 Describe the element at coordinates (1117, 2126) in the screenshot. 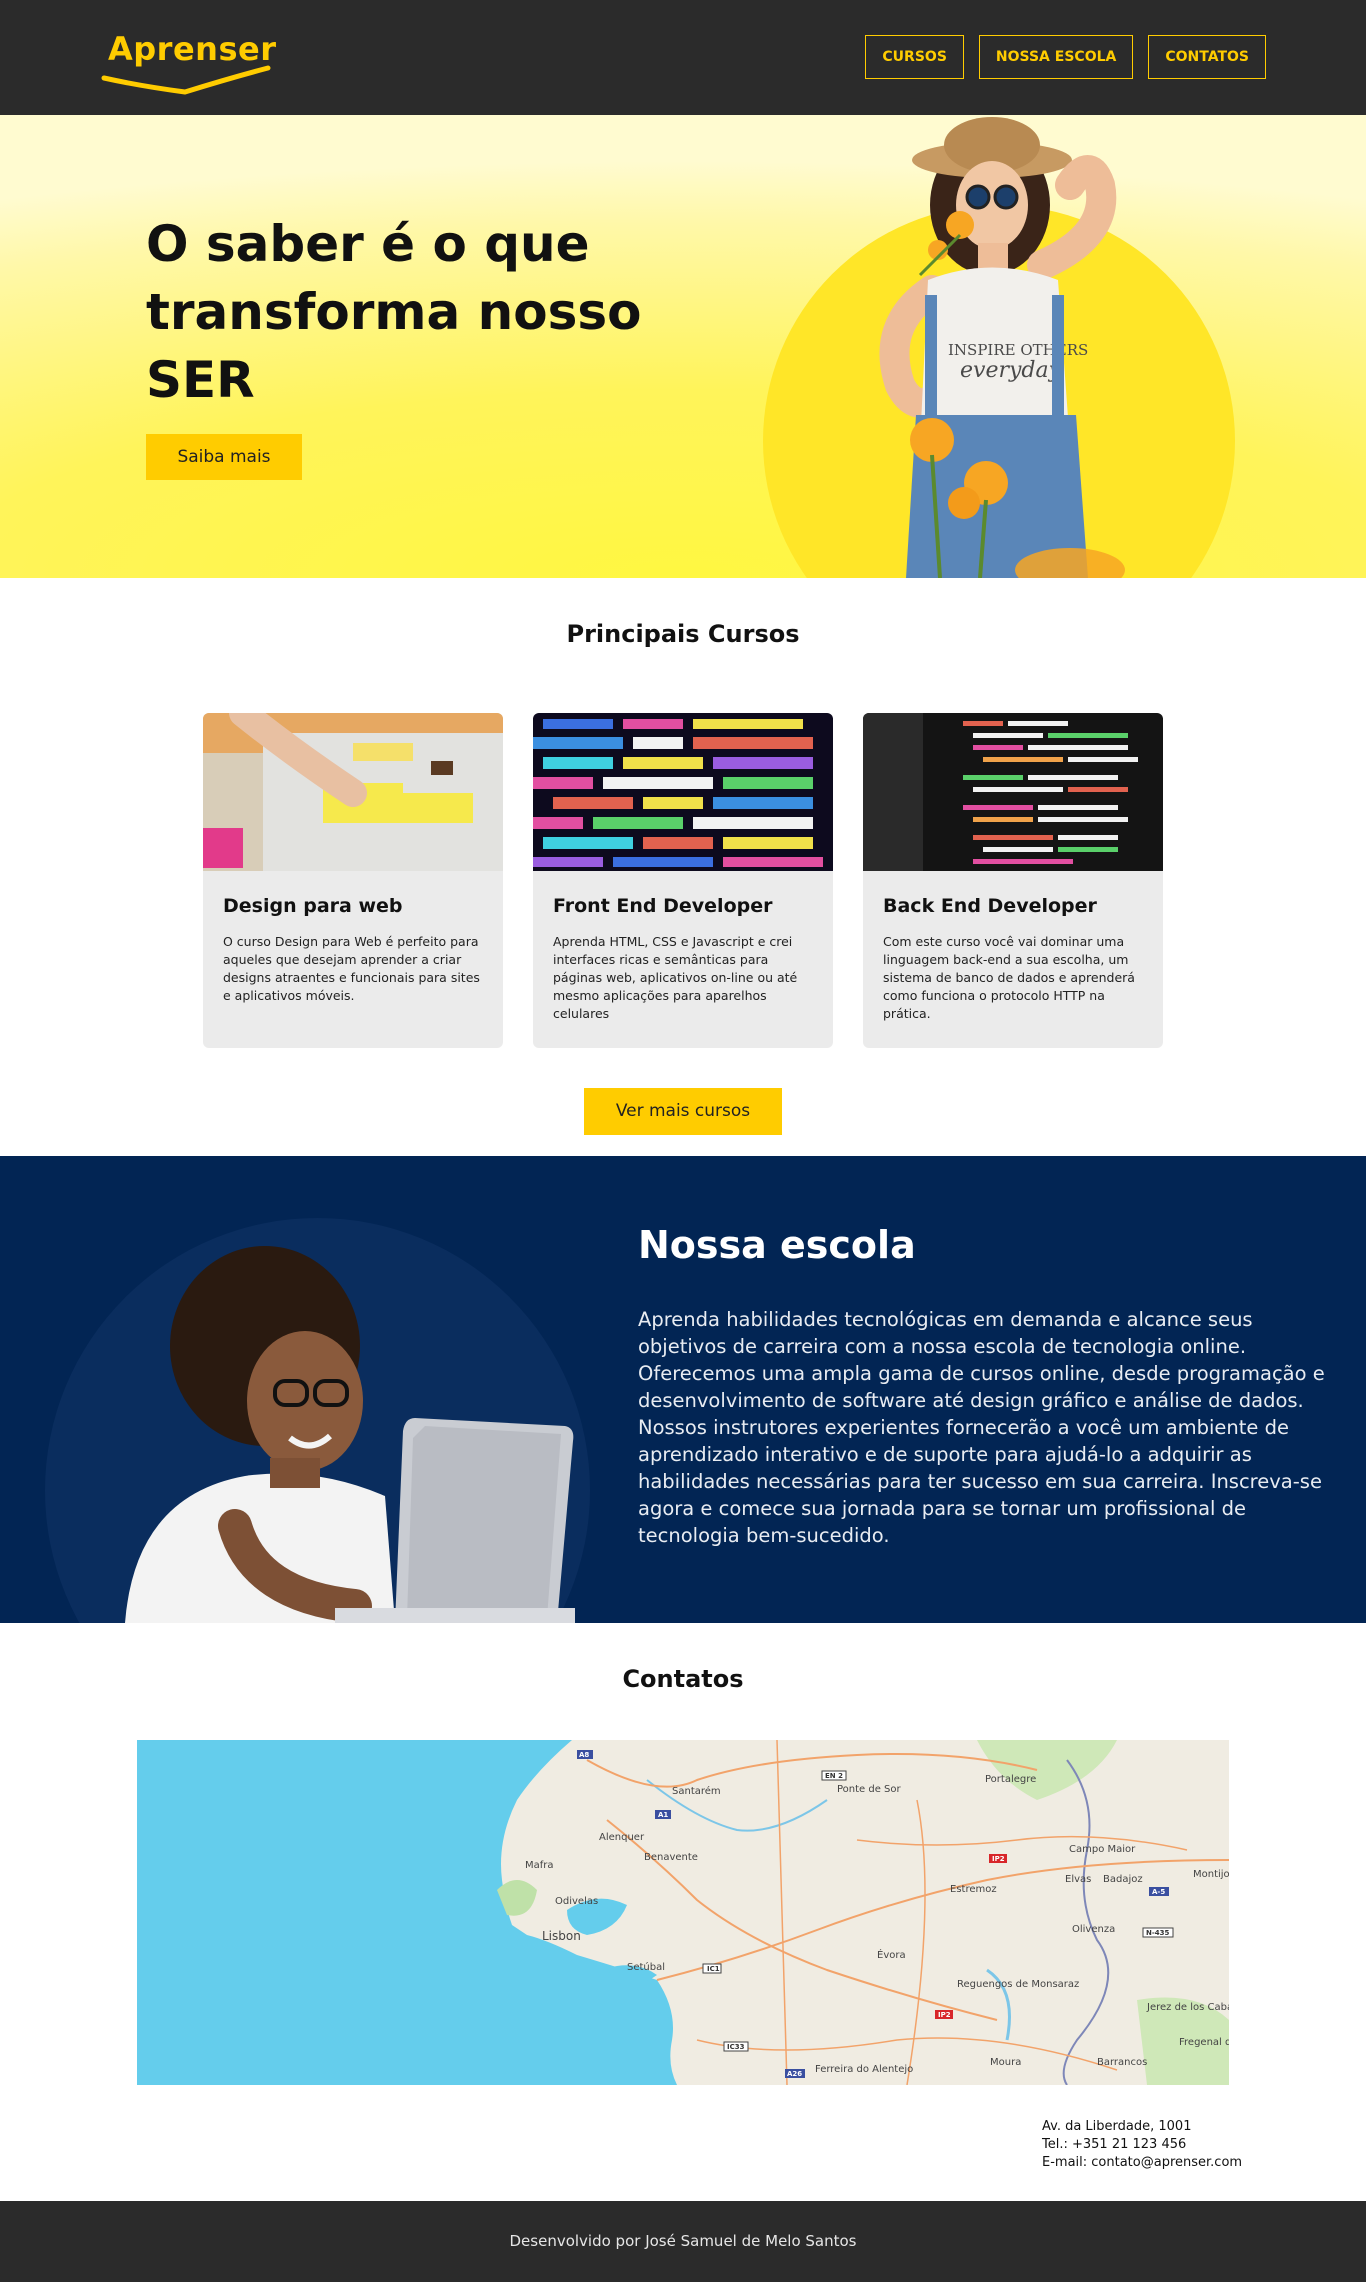

I see `address-street: Av. da Liberdade, 1001` at that location.